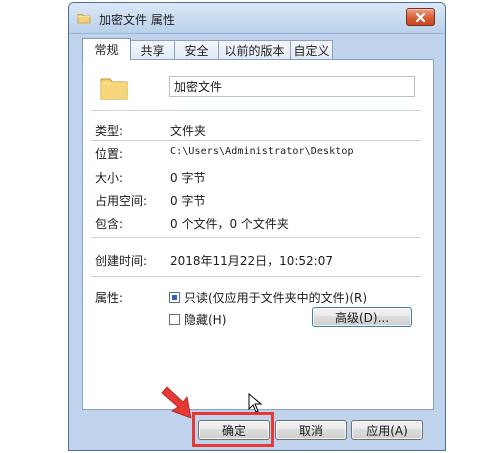 This screenshot has height=453, width=500. Describe the element at coordinates (205, 320) in the screenshot. I see `hidden-label: 隐藏(H)` at that location.